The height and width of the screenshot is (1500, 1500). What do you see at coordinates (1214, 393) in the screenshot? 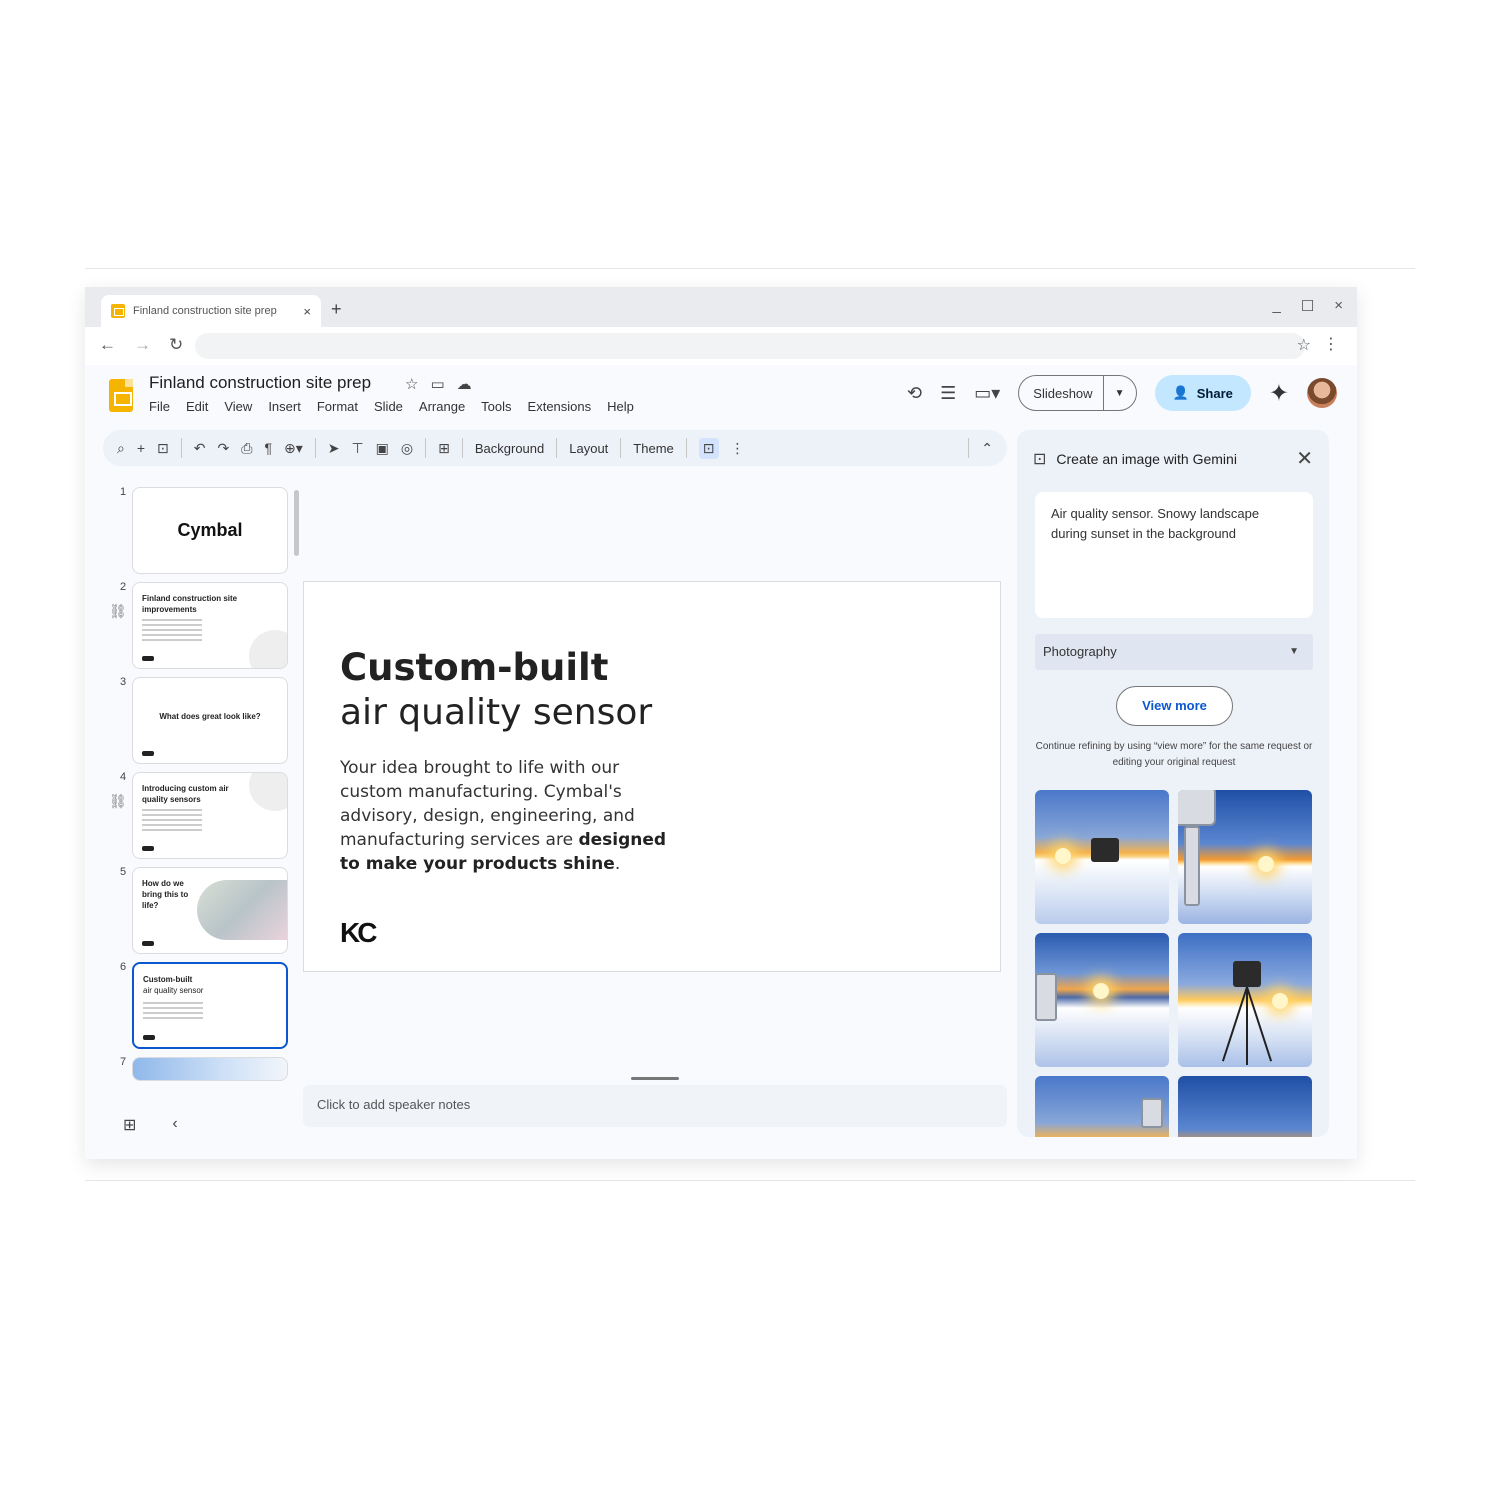
I see `share-label: Share` at bounding box center [1214, 393].